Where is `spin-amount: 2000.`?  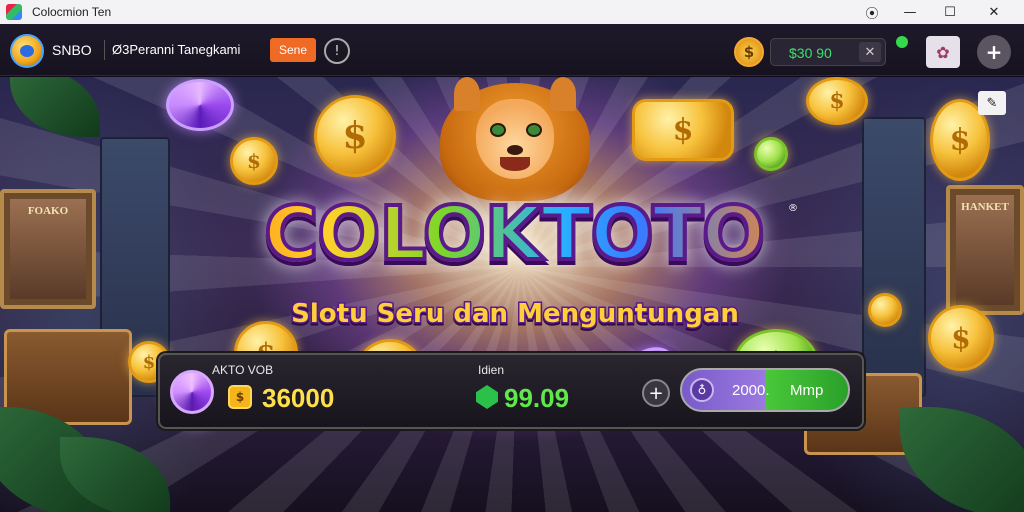 spin-amount: 2000. is located at coordinates (751, 390).